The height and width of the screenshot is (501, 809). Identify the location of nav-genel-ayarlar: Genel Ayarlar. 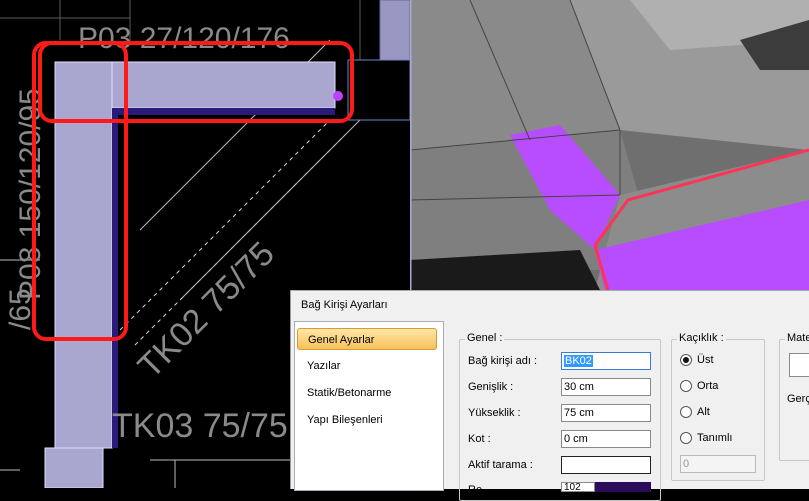
(367, 339).